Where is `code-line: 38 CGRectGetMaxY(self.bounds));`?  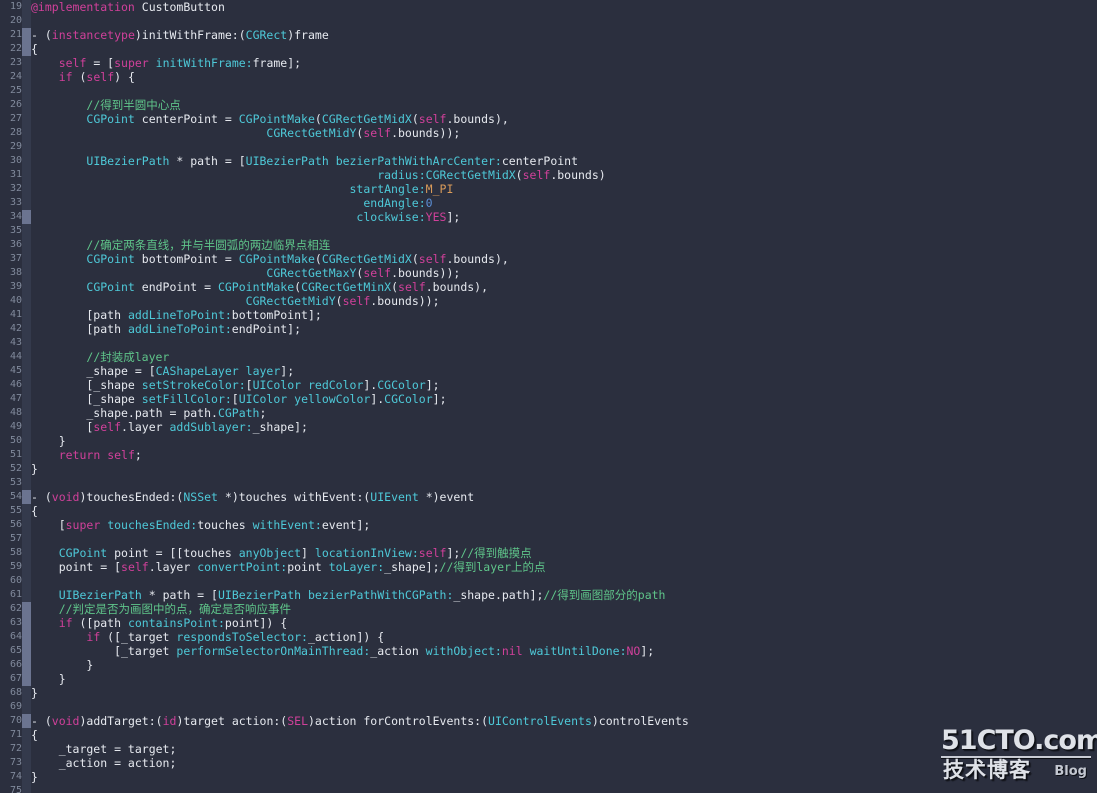
code-line: 38 CGRectGetMaxY(self.bounds)); is located at coordinates (548, 273).